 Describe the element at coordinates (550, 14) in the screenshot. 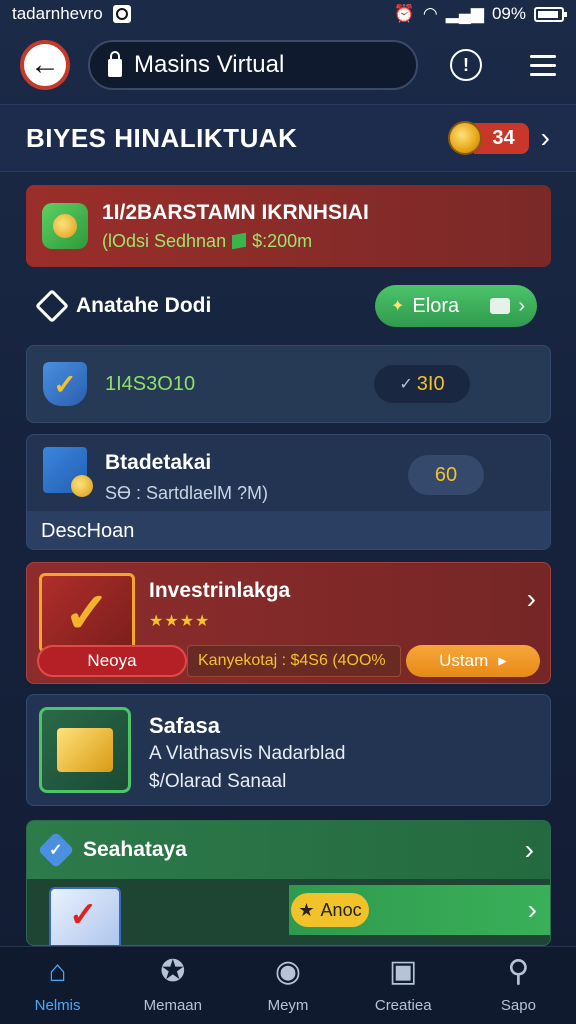

I see `battery-icon` at that location.